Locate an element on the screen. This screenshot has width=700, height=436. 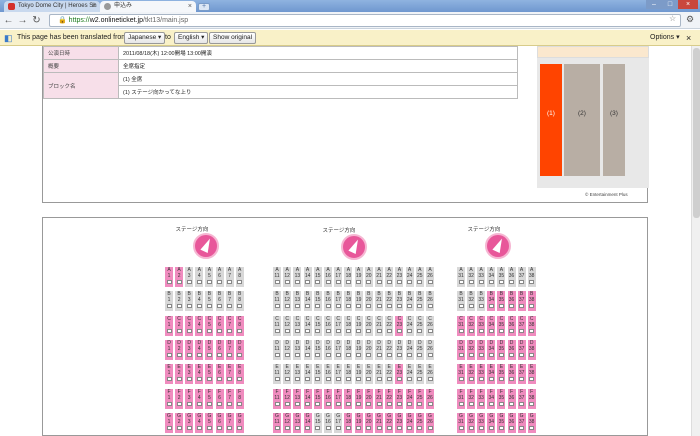
seat-E32: E 32 is located at coordinates (471, 374).